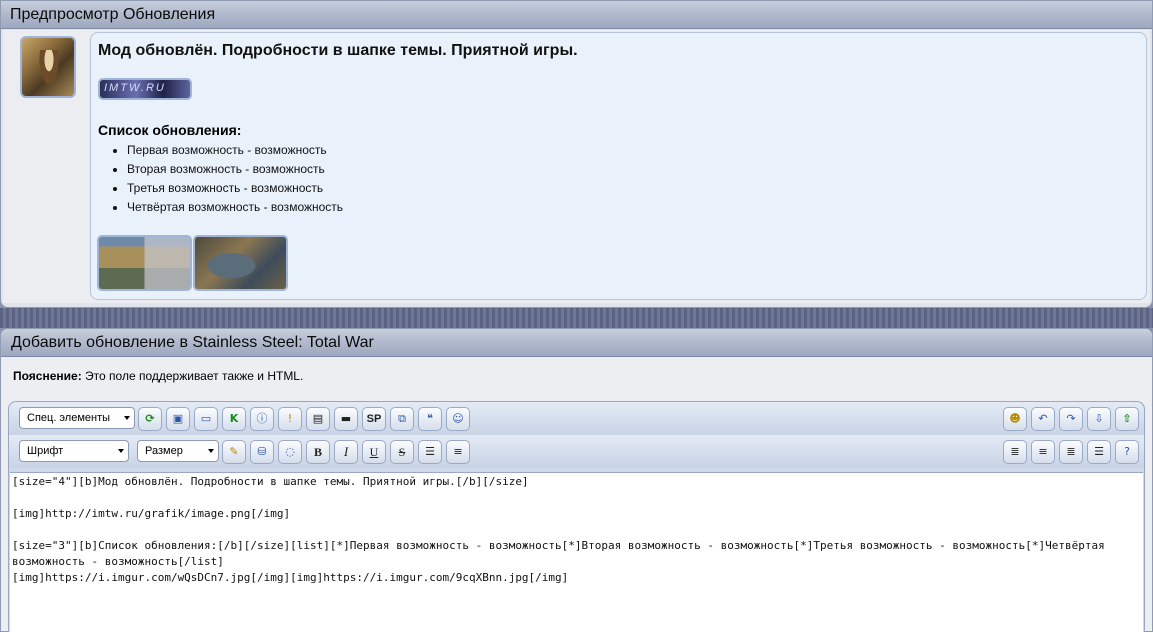 This screenshot has width=1153, height=632. I want to click on toolbar-row-2: Шрифт Размер ✎ ⛁ ◌ B I U S ☰ ≡ ≣ ≡ ≣ ☰ ?, so click(576, 451).